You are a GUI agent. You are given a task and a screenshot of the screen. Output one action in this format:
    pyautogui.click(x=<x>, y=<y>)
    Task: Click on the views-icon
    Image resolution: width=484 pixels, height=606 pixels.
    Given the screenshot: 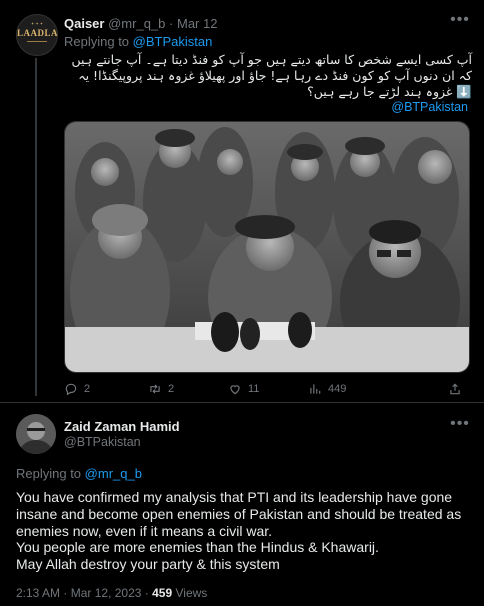 What is the action you would take?
    pyautogui.click(x=315, y=389)
    